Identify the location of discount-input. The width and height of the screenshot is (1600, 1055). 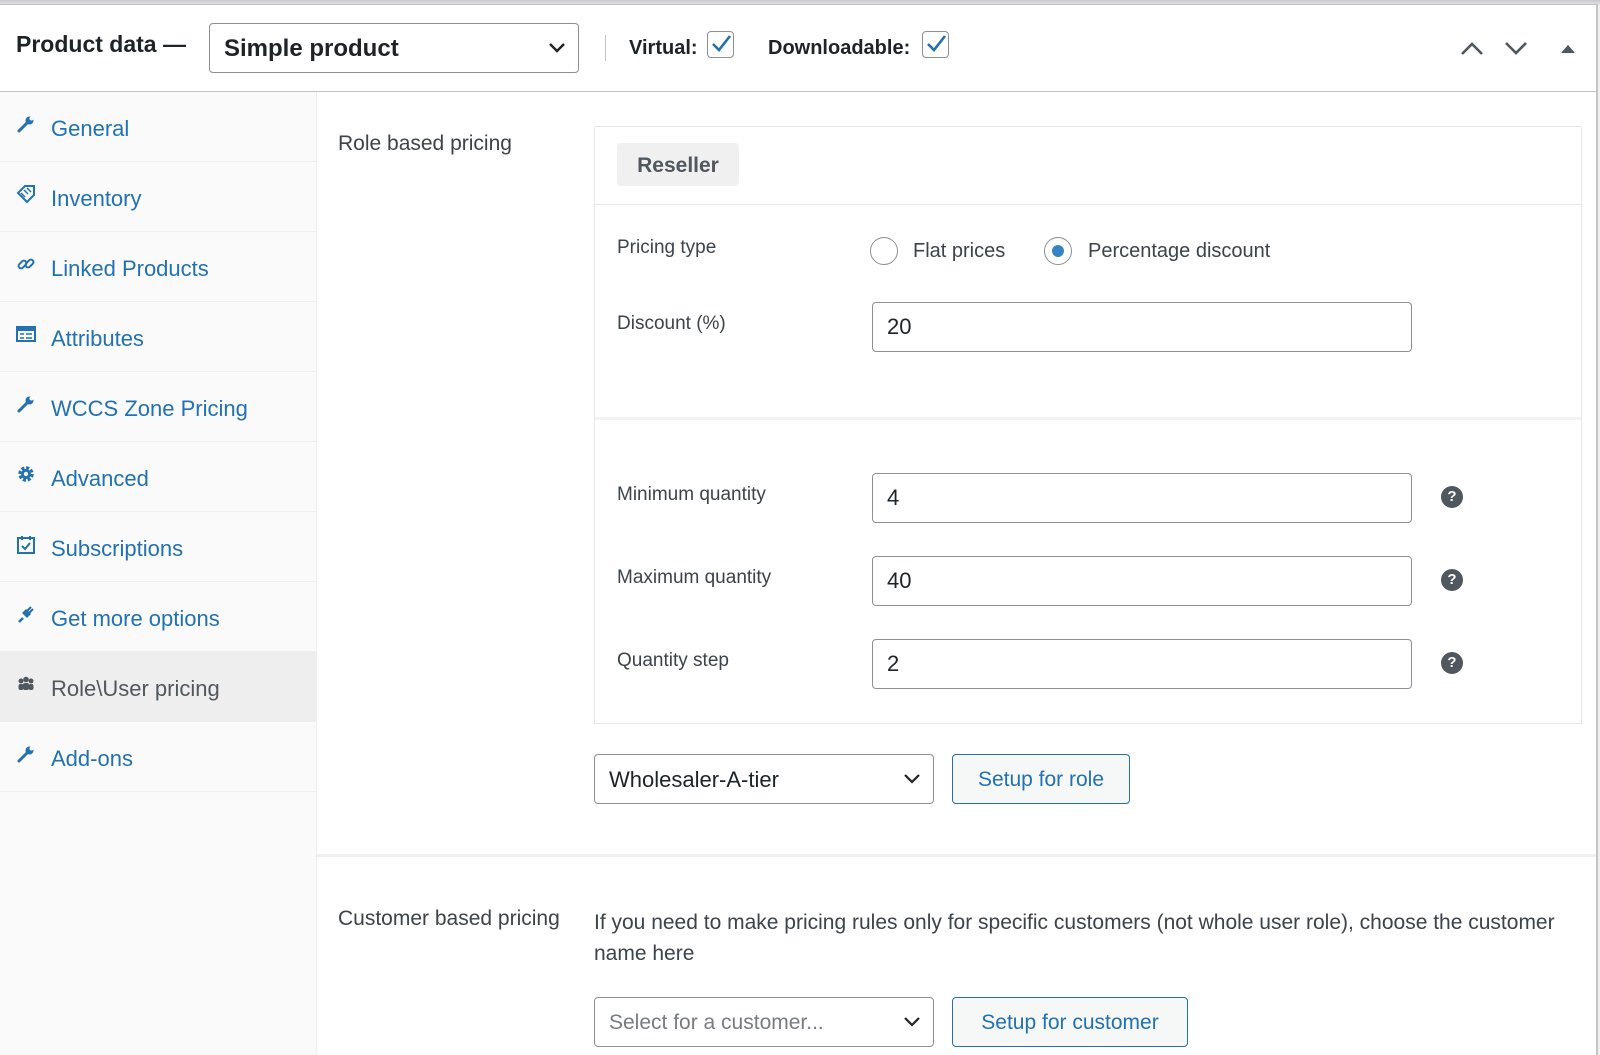
(1142, 327).